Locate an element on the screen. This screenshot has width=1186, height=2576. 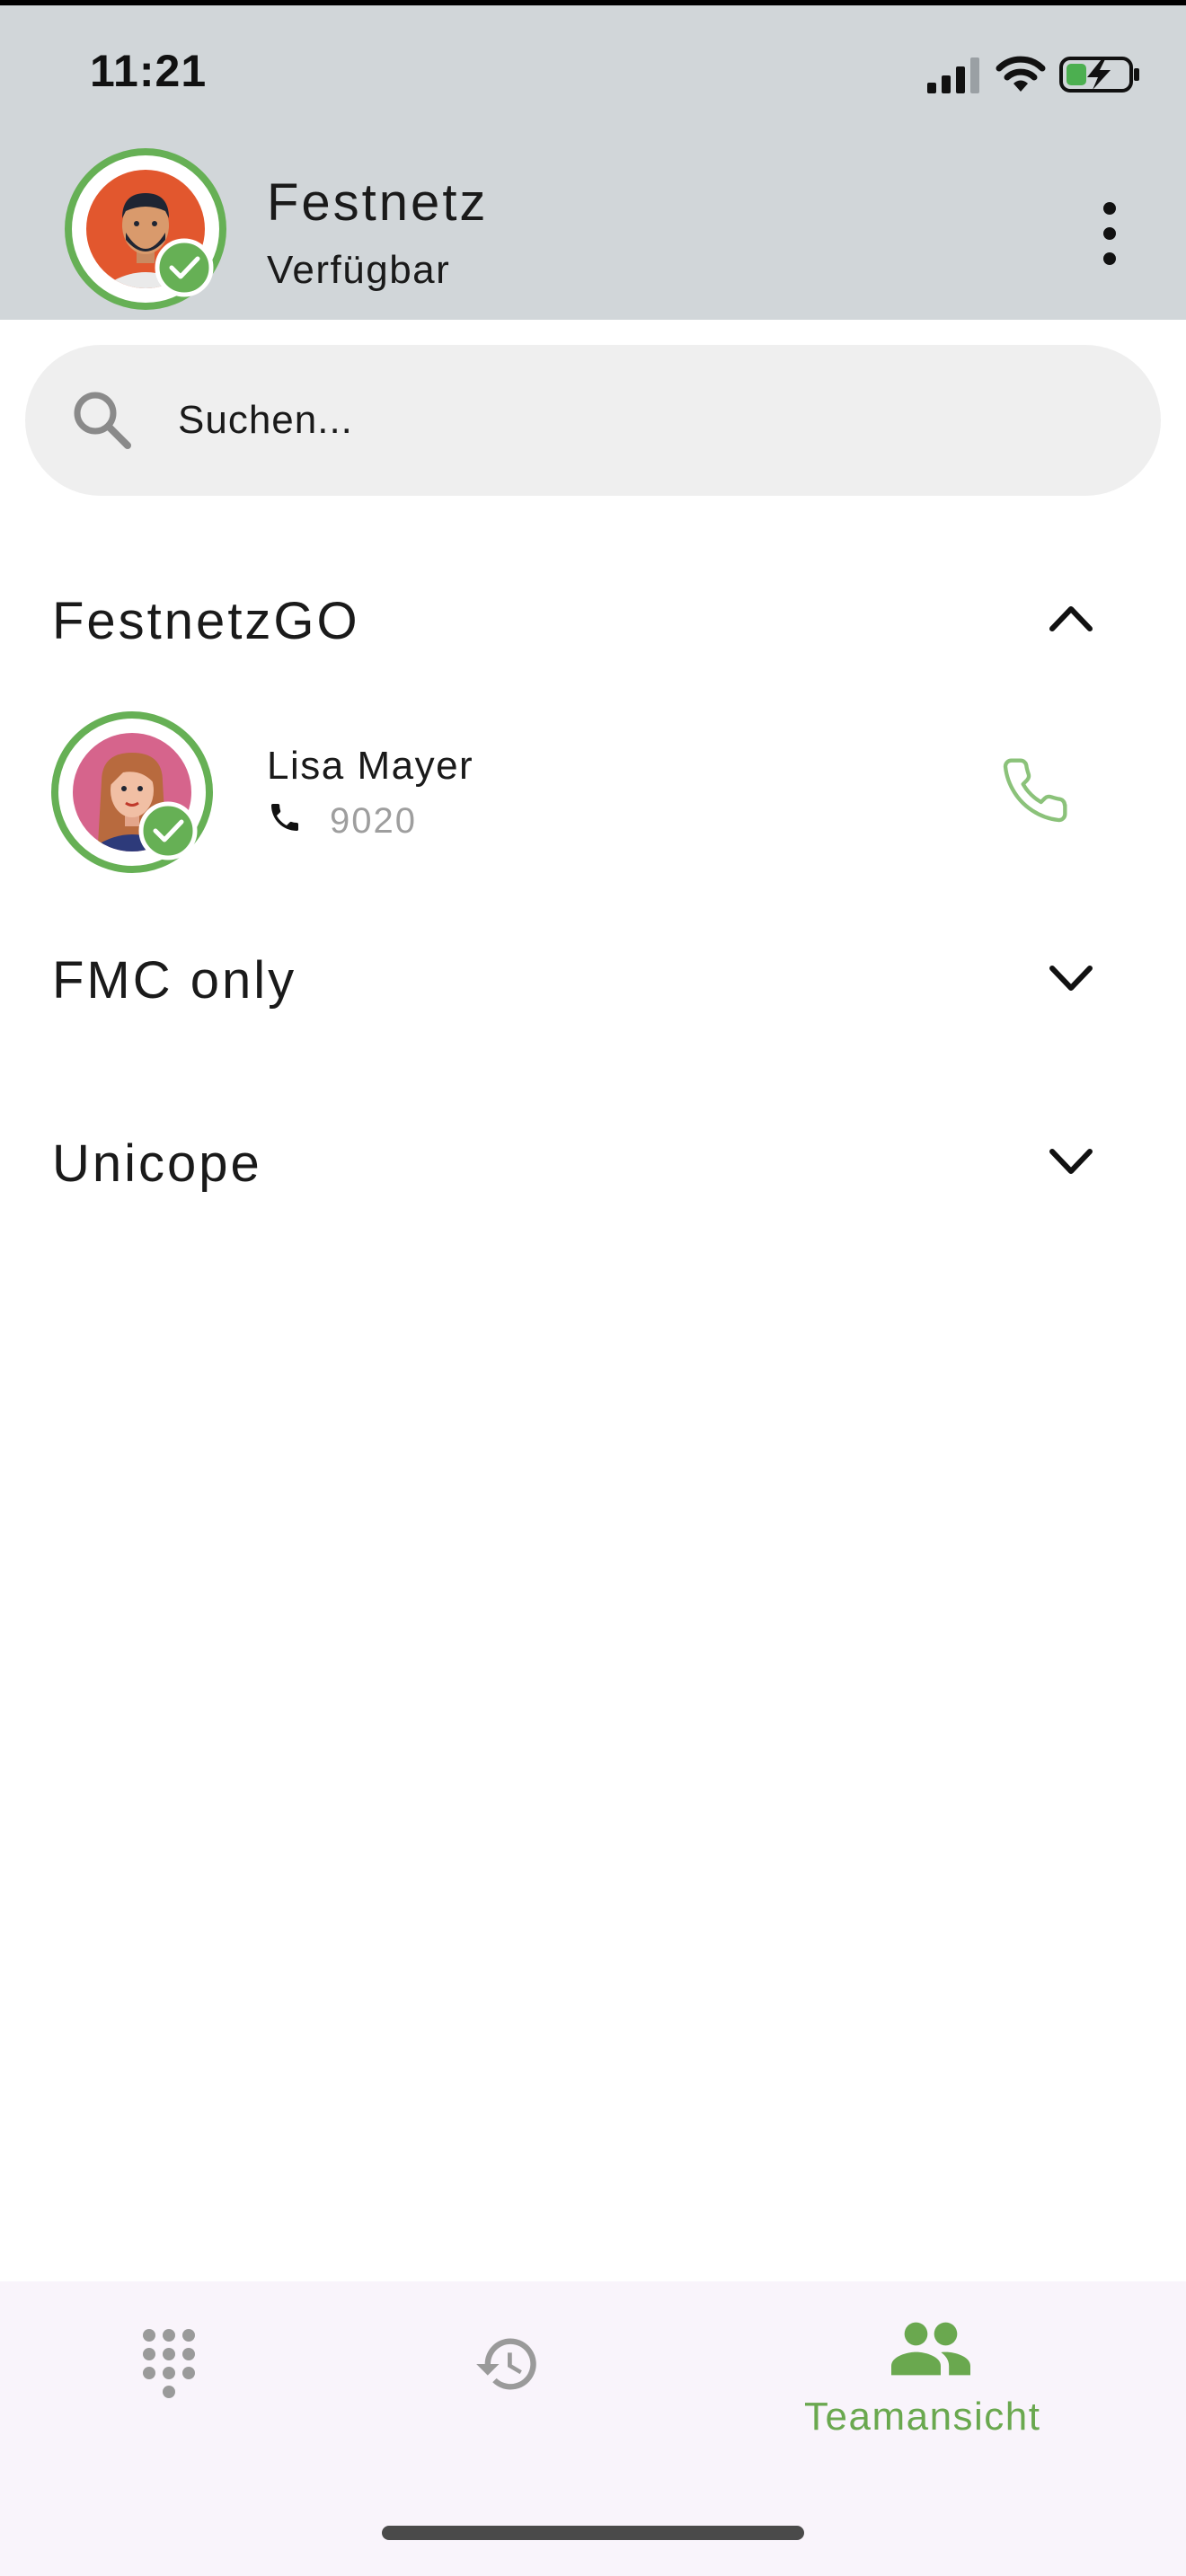
chevron-up-icon is located at coordinates (1071, 618).